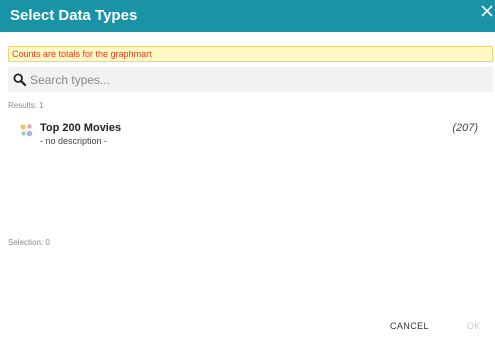 This screenshot has width=495, height=338. I want to click on close-icon, so click(487, 11).